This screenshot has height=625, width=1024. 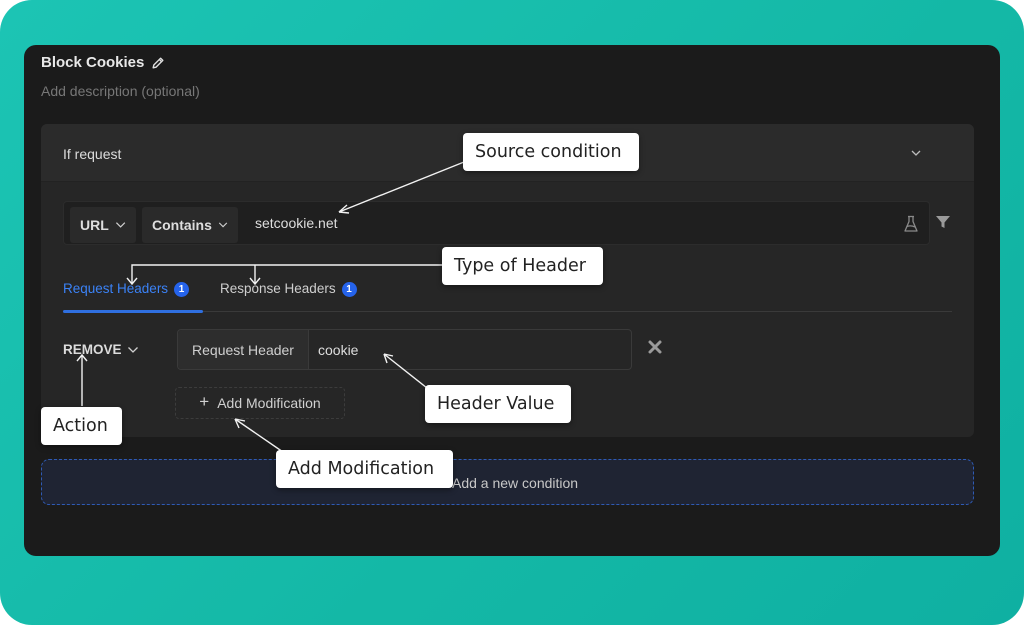 What do you see at coordinates (158, 63) in the screenshot?
I see `pencil-icon` at bounding box center [158, 63].